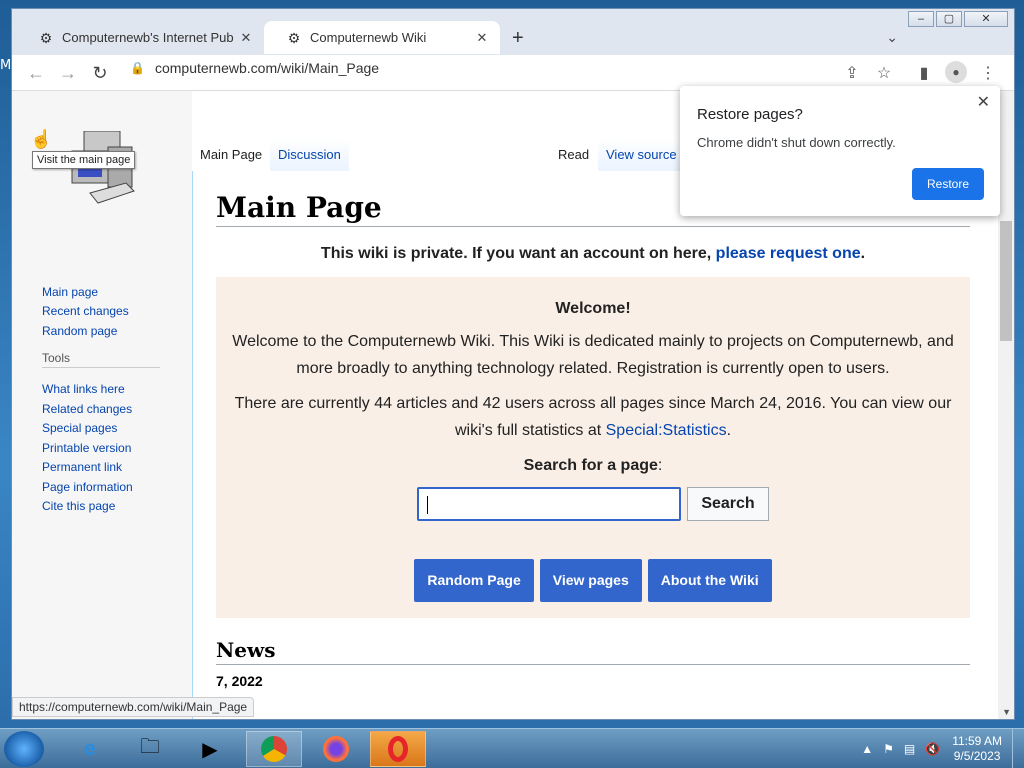 This screenshot has width=1024, height=768. What do you see at coordinates (884, 73) in the screenshot?
I see `bookmark-star-icon: ☆` at bounding box center [884, 73].